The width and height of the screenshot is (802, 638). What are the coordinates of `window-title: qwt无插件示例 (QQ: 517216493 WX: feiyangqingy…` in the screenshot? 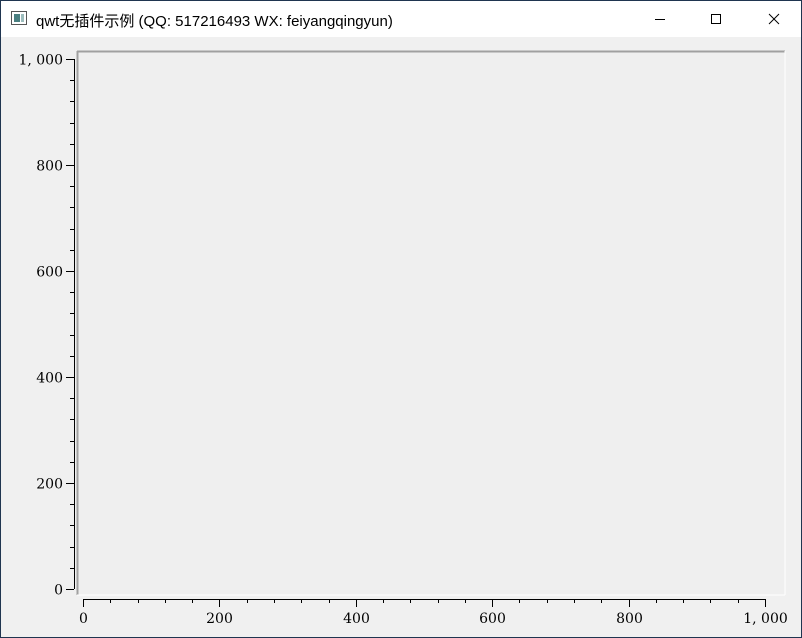 It's located at (214, 21).